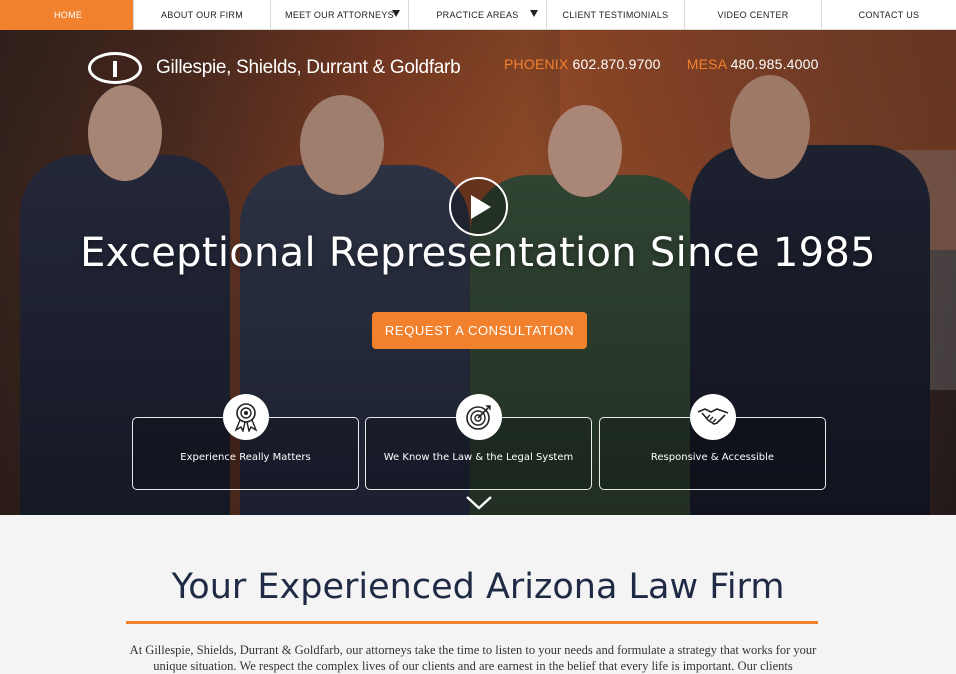 The image size is (956, 674). Describe the element at coordinates (712, 457) in the screenshot. I see `feature-label: Responsive & Accessible` at that location.